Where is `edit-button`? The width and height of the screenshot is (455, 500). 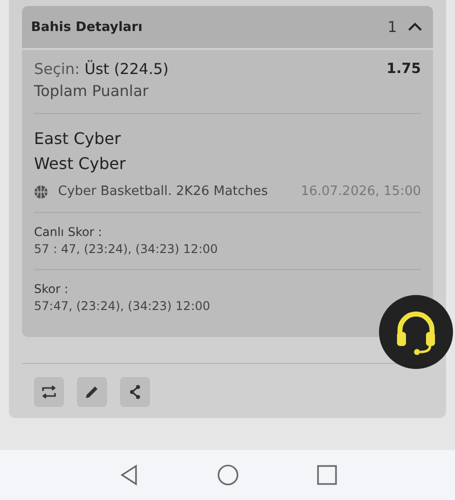 edit-button is located at coordinates (92, 392).